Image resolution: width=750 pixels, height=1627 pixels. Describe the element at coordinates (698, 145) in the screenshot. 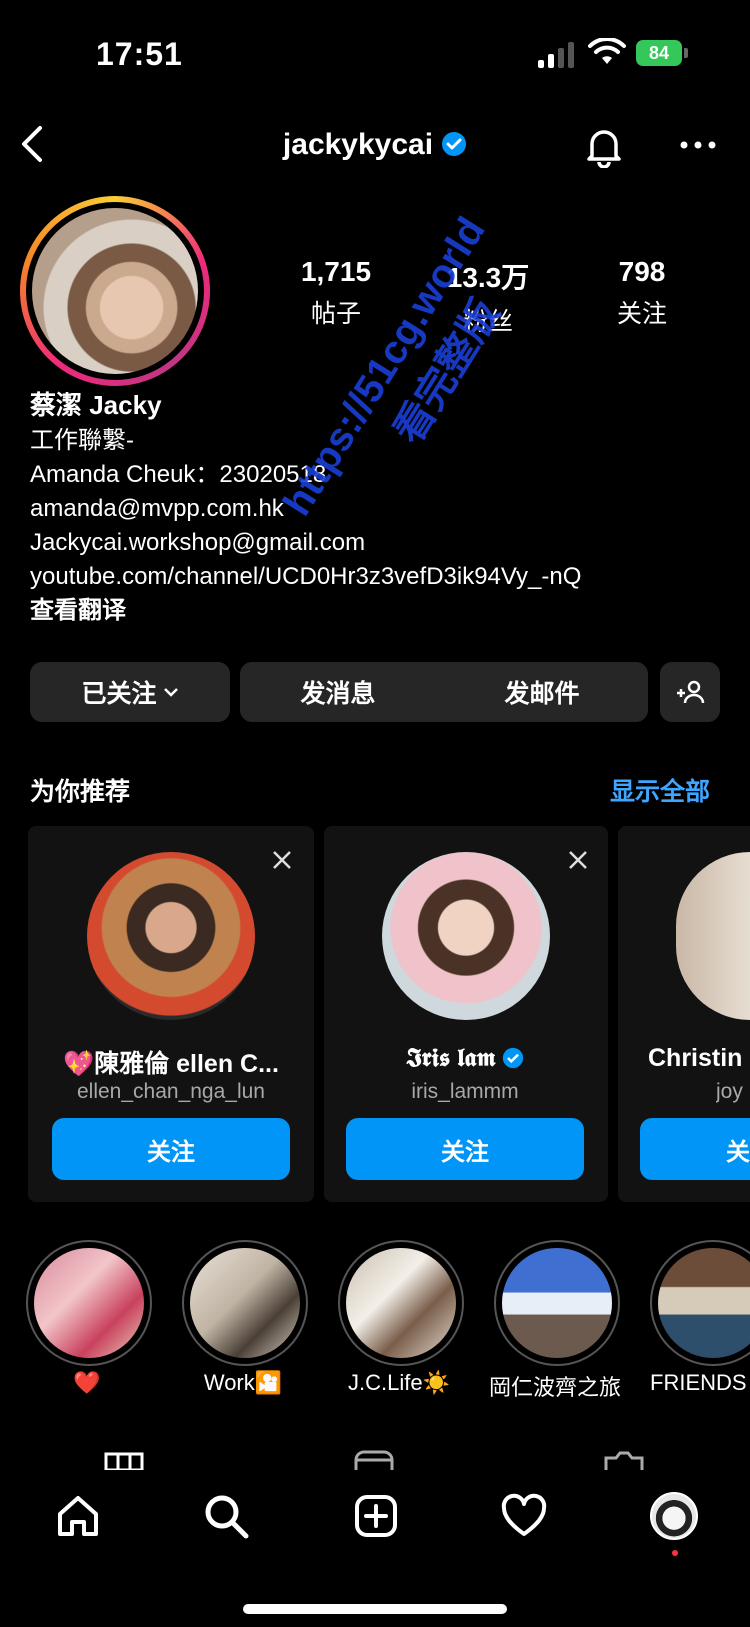

I see `more-options-icon` at that location.